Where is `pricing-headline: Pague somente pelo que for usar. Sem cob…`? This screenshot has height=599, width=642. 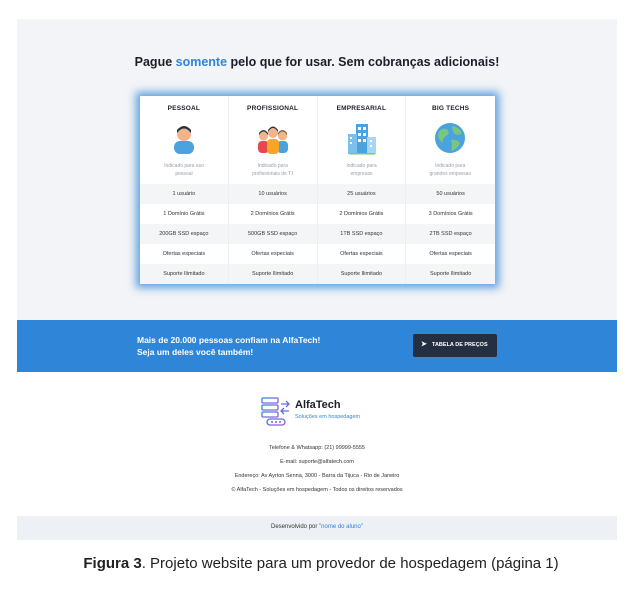
pricing-headline: Pague somente pelo que for usar. Sem cob… is located at coordinates (317, 62).